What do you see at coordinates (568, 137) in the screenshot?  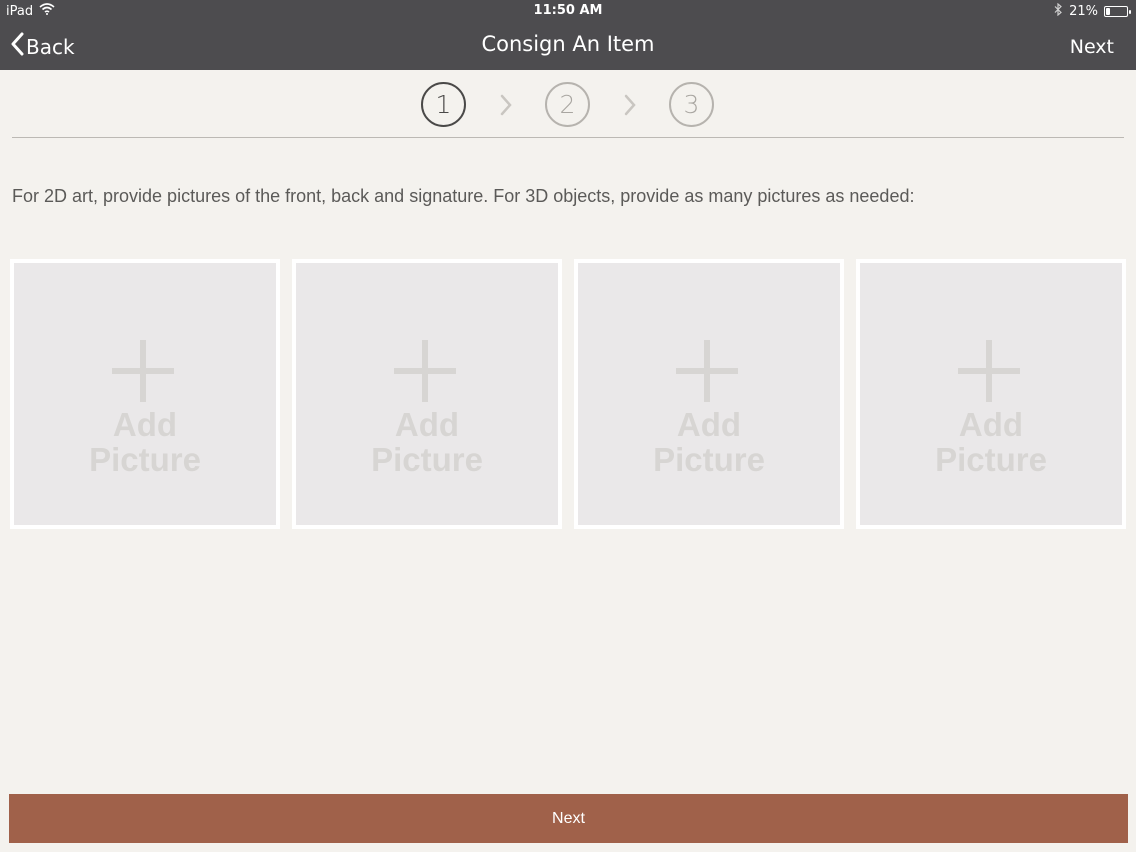 I see `divider` at bounding box center [568, 137].